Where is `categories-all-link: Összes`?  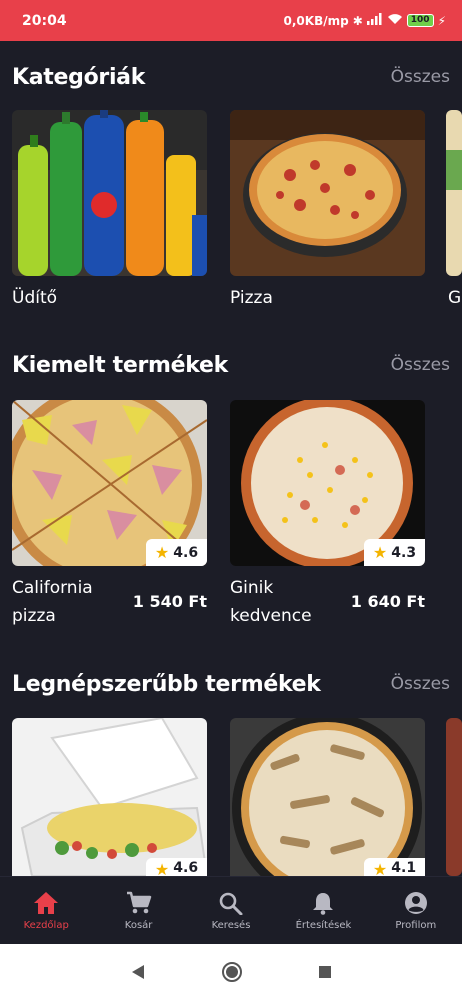 categories-all-link: Összes is located at coordinates (420, 77).